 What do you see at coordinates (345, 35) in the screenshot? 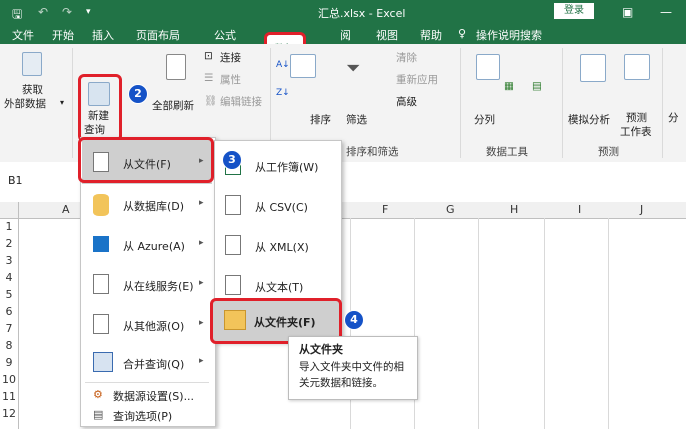
I see `tab-review: 阅` at bounding box center [345, 35].